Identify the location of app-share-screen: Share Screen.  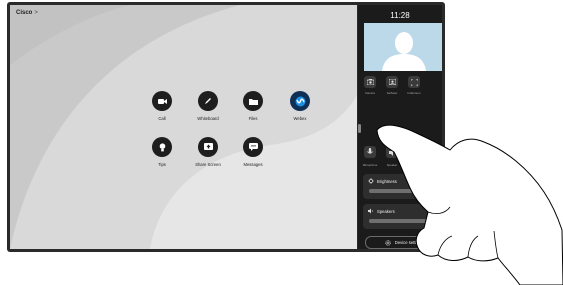
(208, 152).